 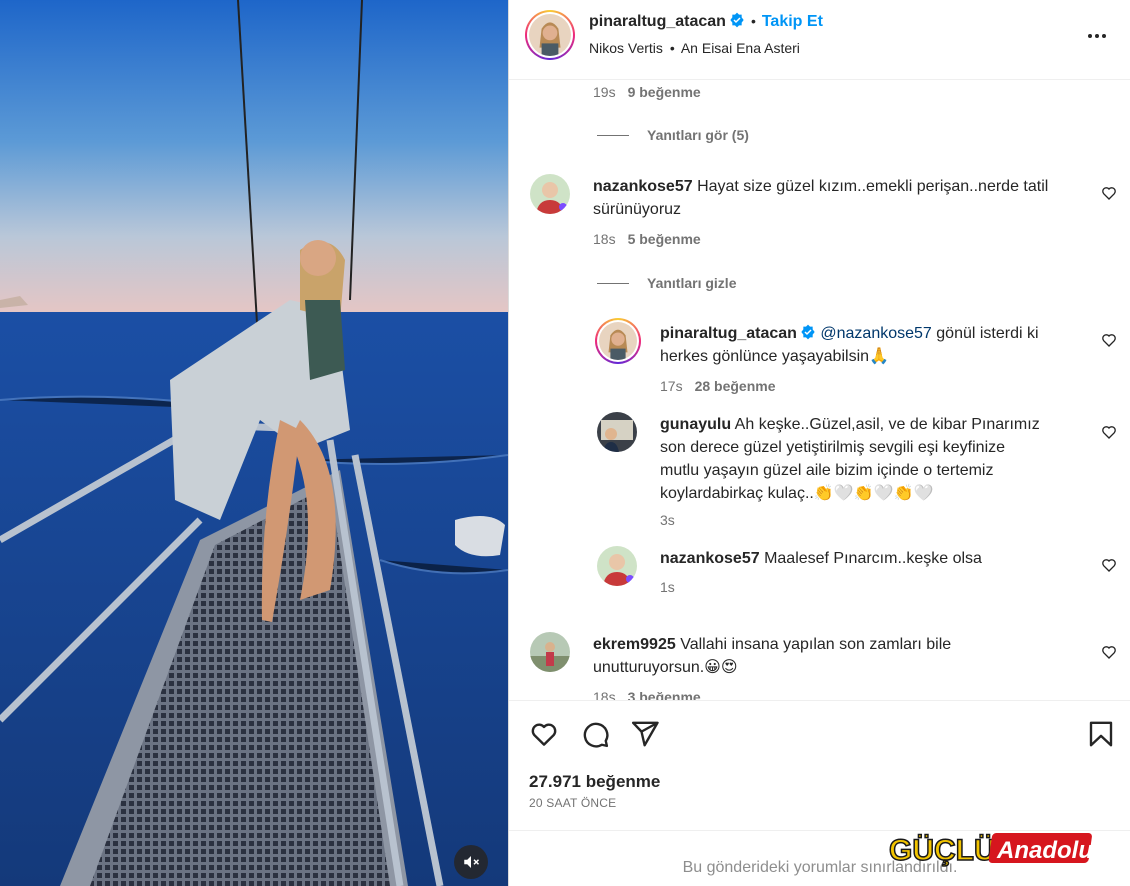 What do you see at coordinates (671, 386) in the screenshot?
I see `reply-time: 17s` at bounding box center [671, 386].